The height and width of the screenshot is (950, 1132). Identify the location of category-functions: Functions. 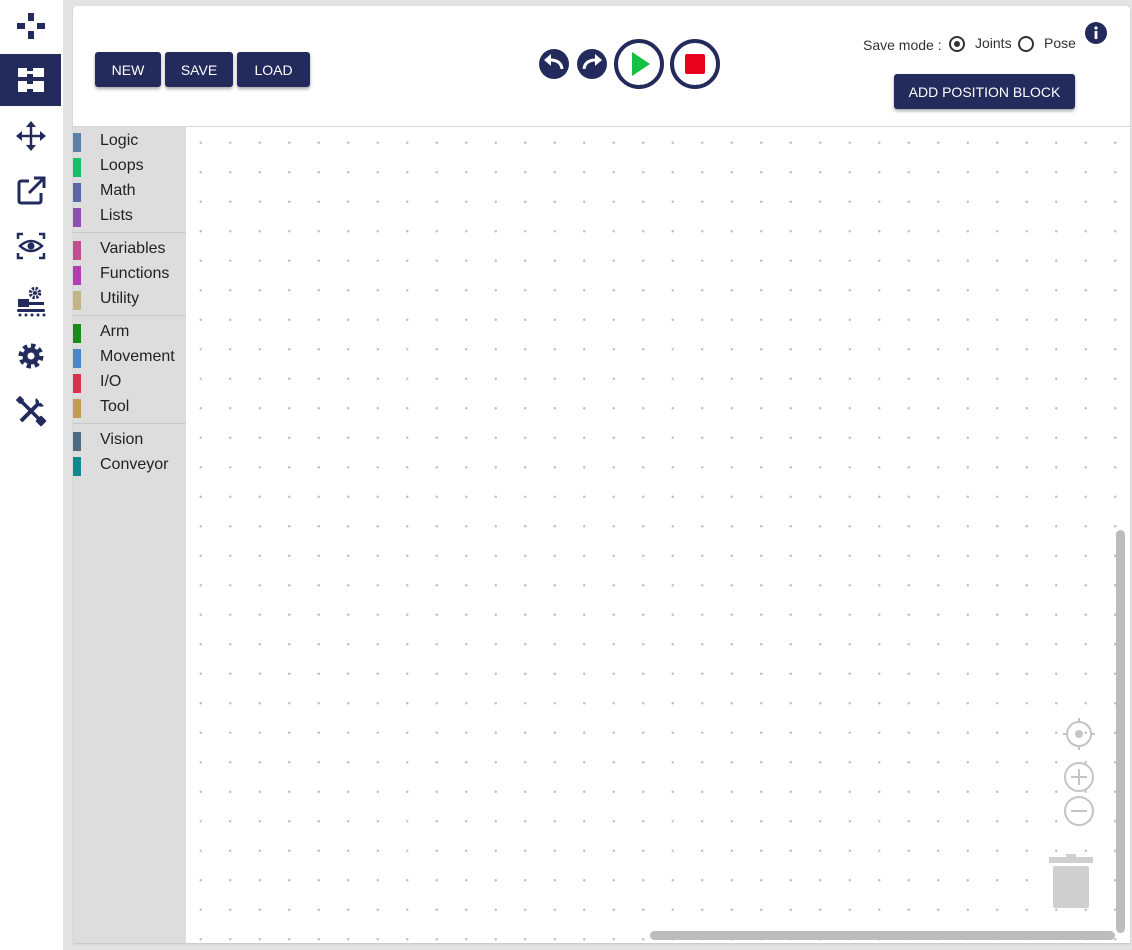
(129, 275).